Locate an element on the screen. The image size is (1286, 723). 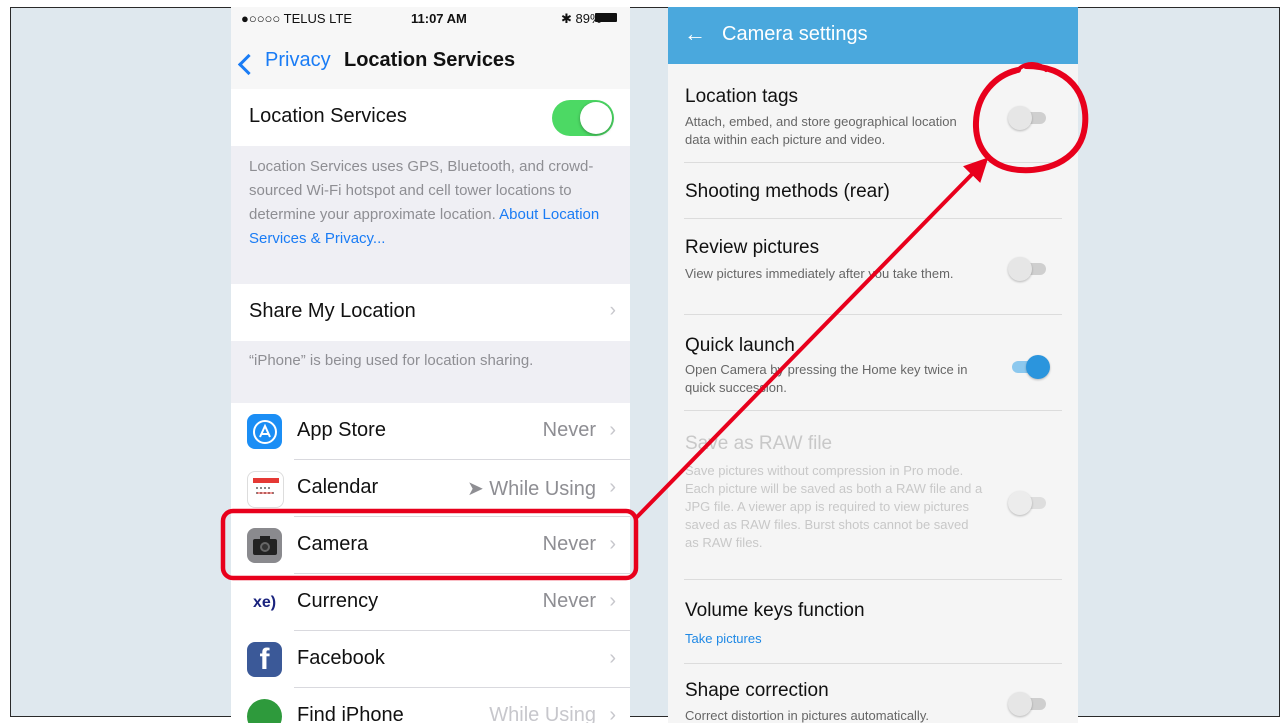
app-name: Currency is located at coordinates (338, 601).